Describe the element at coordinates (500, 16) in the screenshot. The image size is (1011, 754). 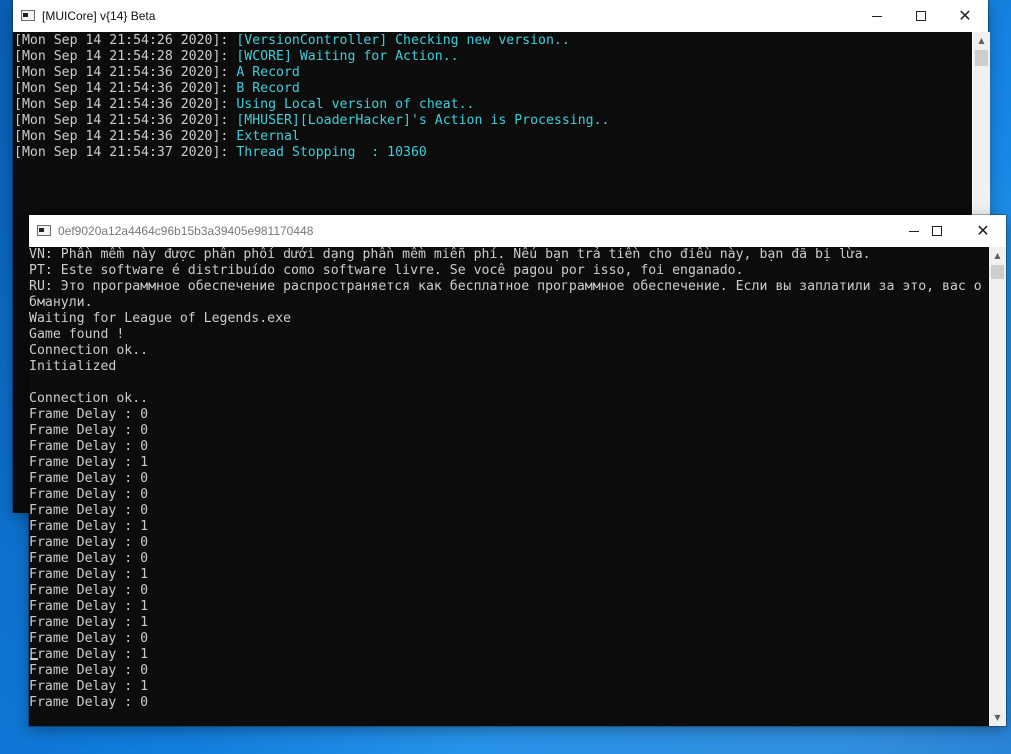
I see `title-bar: [MUICore] v{14} Beta ✕` at that location.